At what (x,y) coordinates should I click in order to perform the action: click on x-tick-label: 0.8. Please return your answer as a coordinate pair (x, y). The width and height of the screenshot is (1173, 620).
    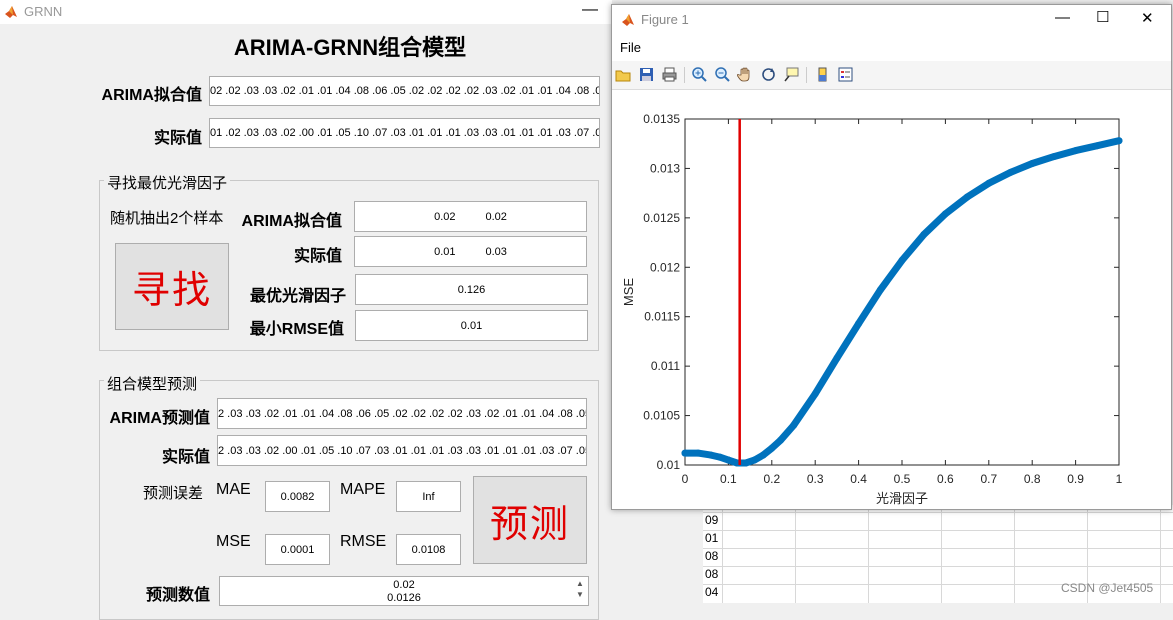
    Looking at the image, I should click on (1032, 479).